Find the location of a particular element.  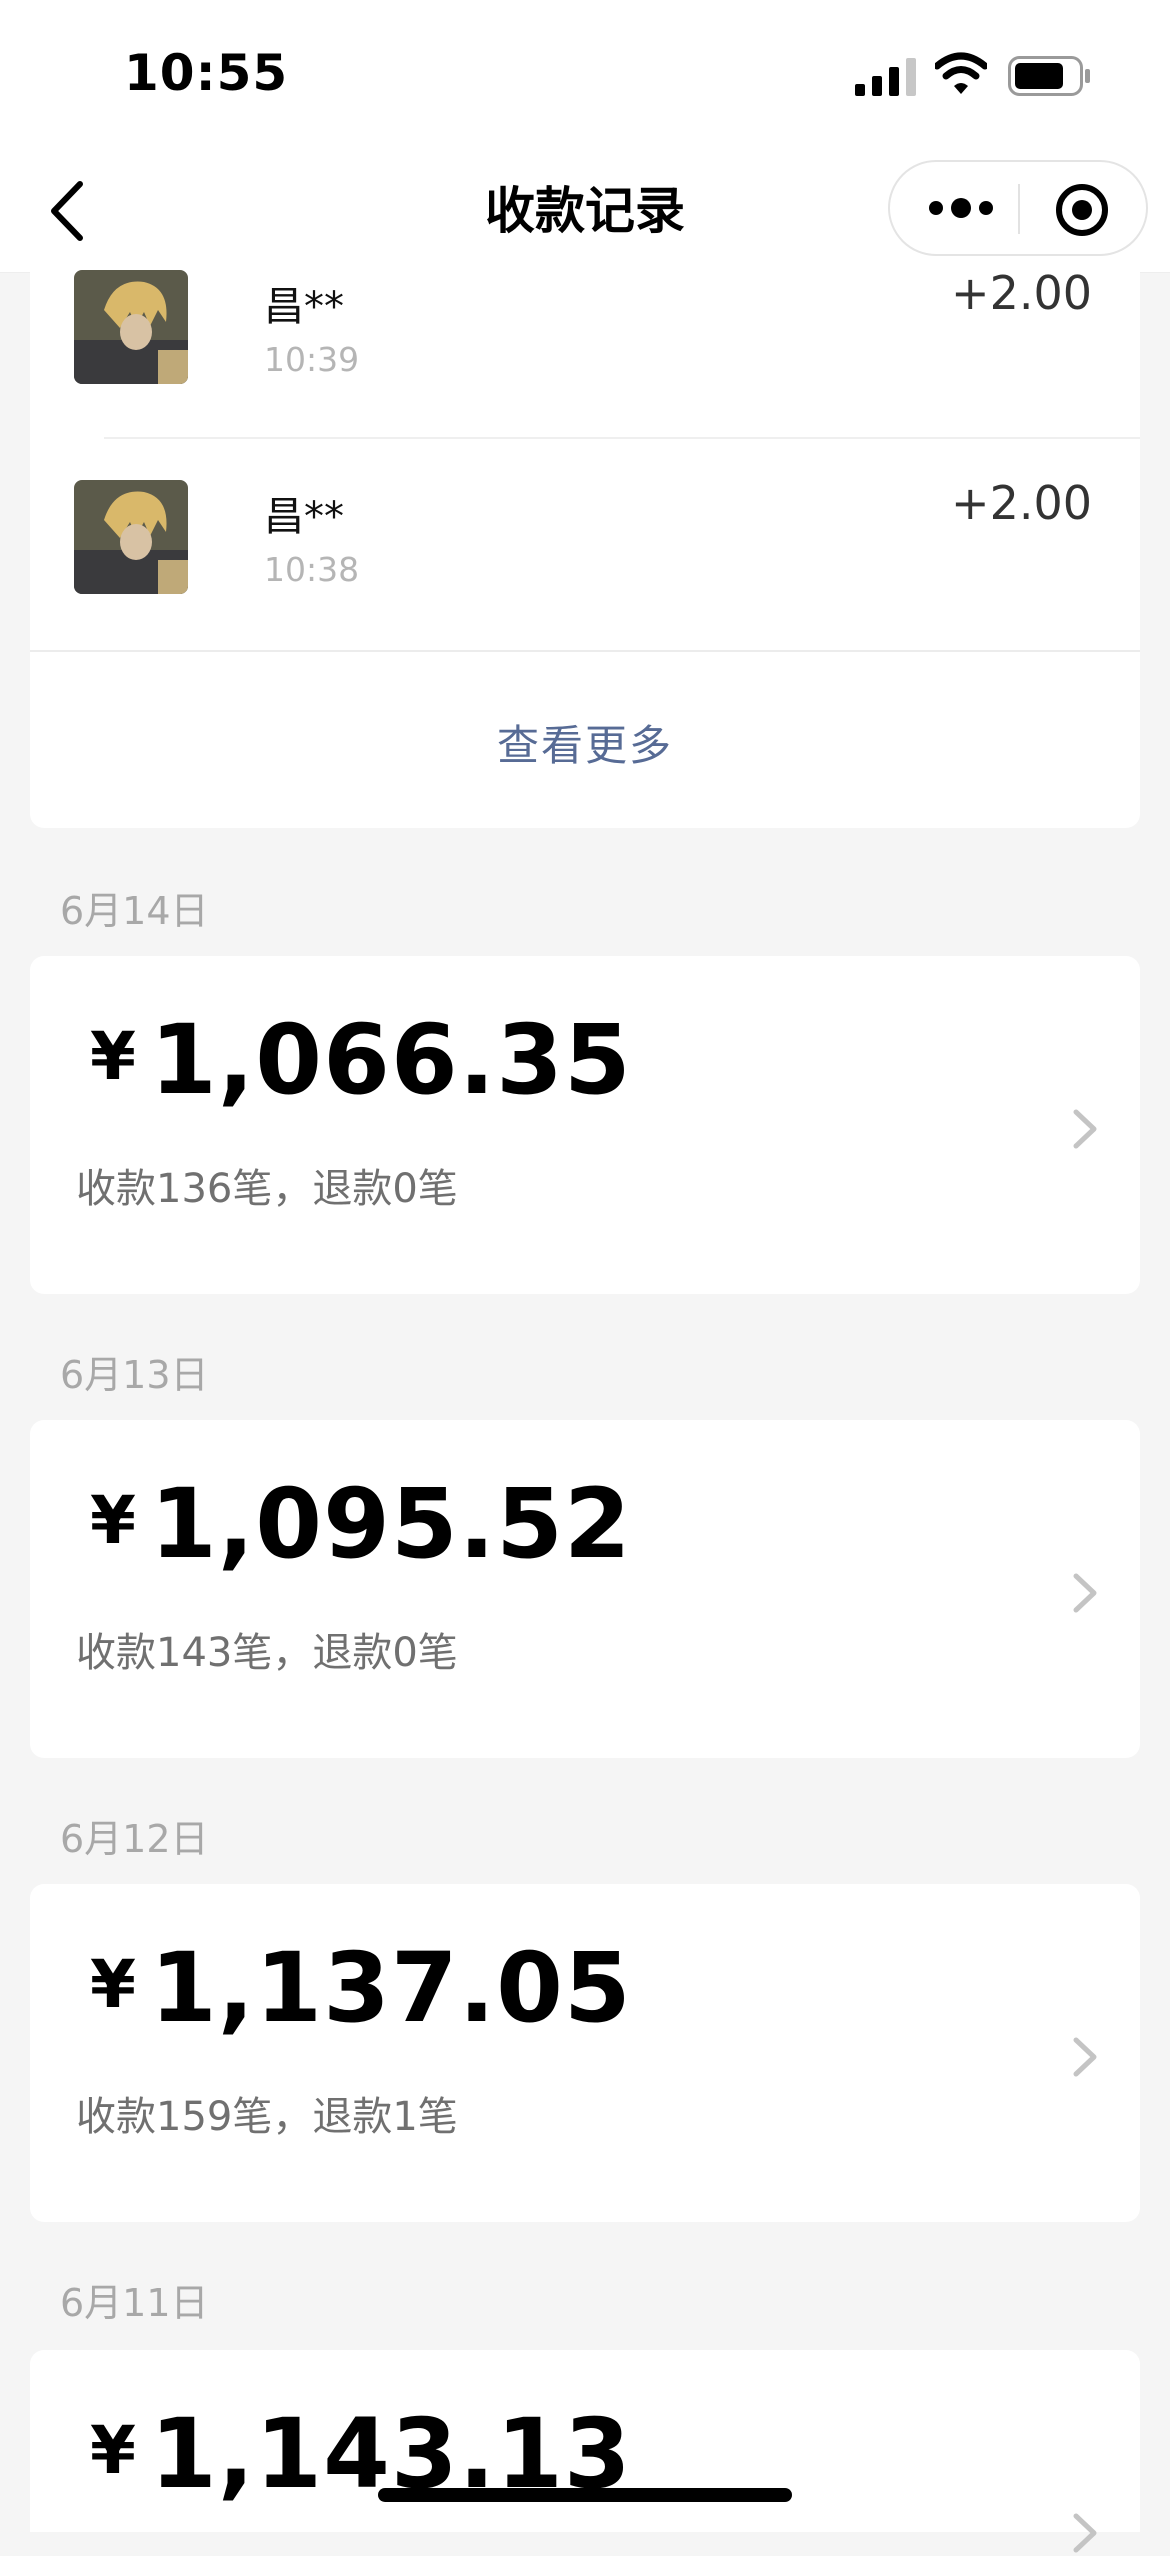

capsule-divider is located at coordinates (1019, 209).